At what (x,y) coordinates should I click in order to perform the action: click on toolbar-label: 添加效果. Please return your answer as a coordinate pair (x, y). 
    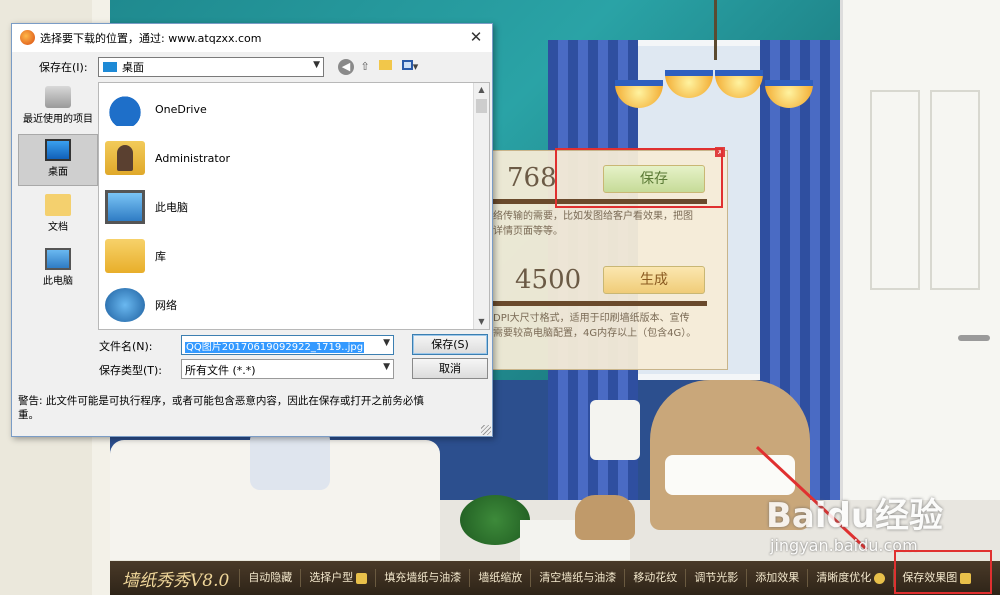
    Looking at the image, I should click on (777, 577).